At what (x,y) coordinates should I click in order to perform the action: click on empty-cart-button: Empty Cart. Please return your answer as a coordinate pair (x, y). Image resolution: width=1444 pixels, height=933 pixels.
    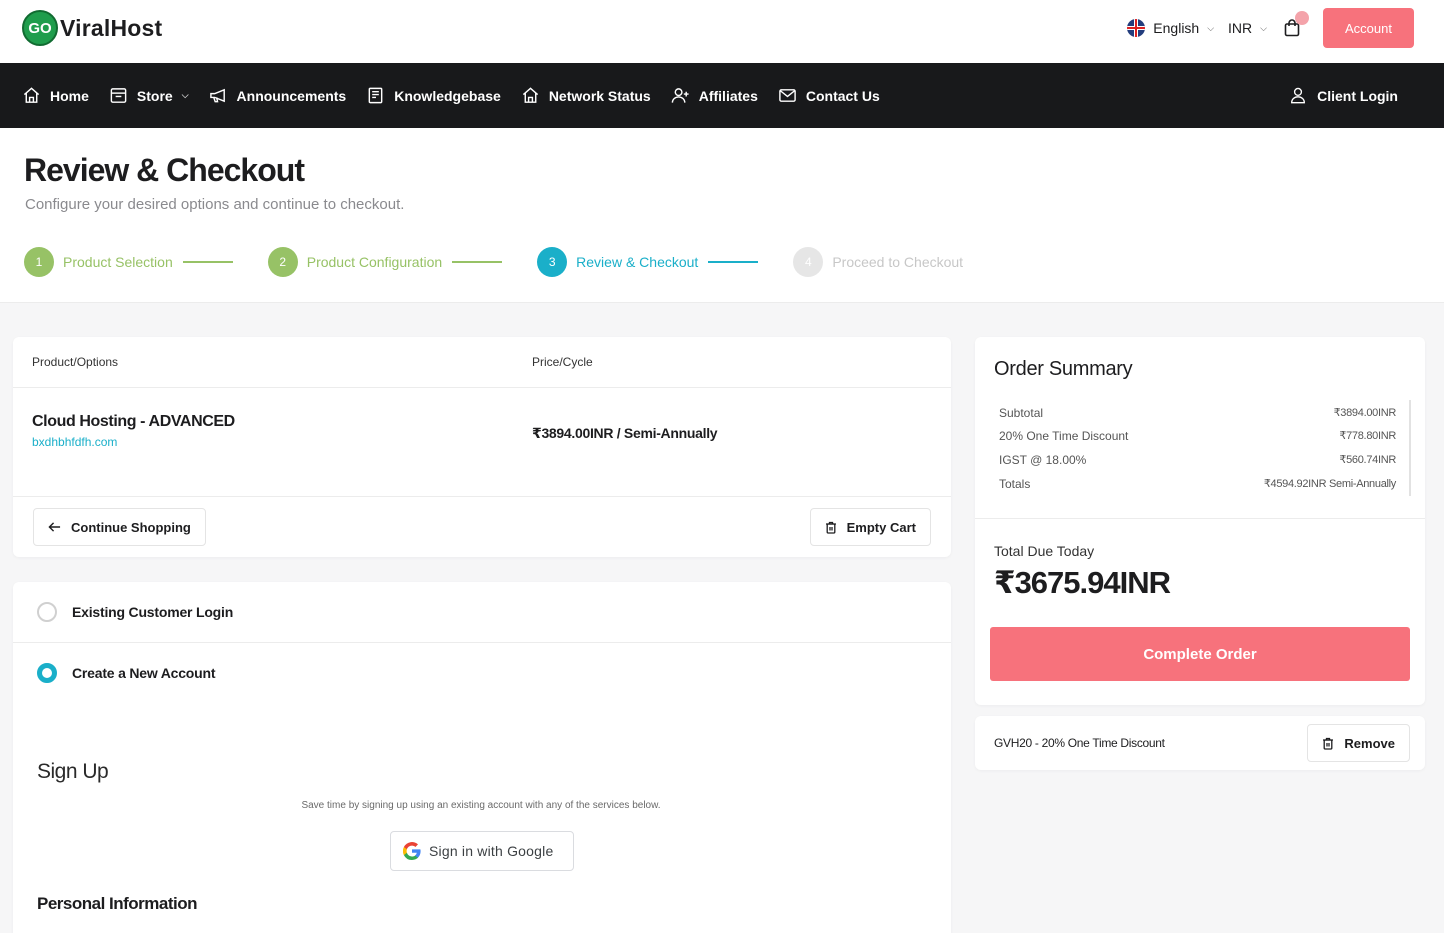
    Looking at the image, I should click on (870, 527).